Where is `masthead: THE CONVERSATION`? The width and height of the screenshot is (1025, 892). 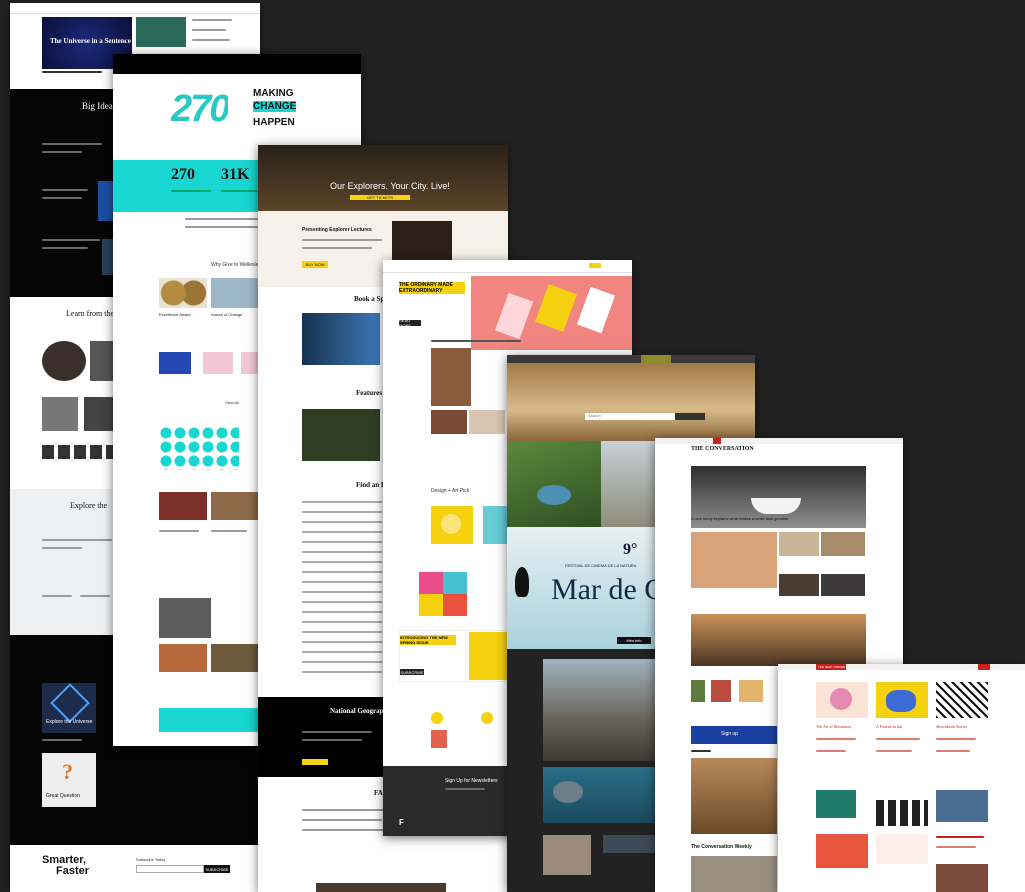 masthead: THE CONVERSATION is located at coordinates (722, 449).